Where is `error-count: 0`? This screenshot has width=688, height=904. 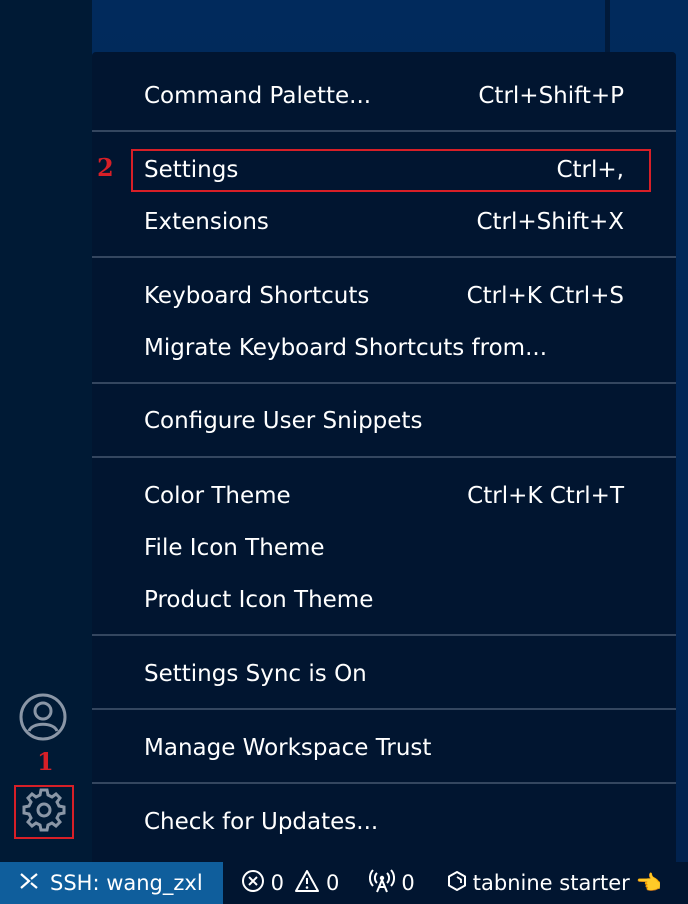
error-count: 0 is located at coordinates (277, 883).